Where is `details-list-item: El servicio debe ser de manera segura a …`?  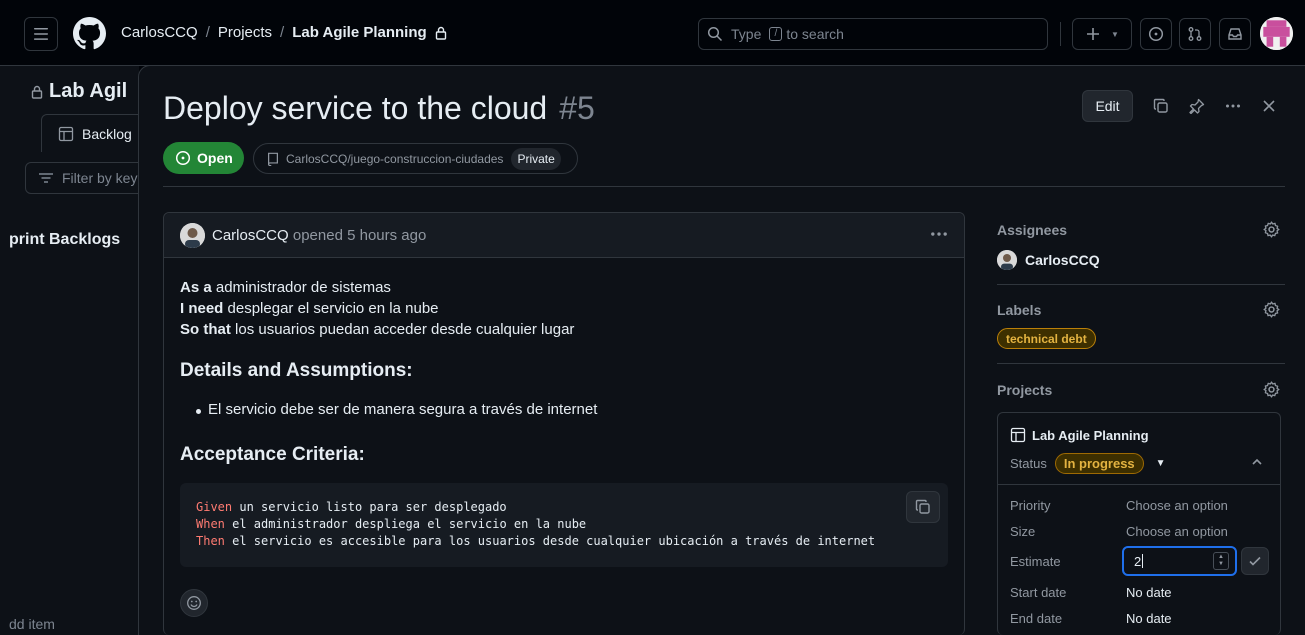
details-list-item: El servicio debe ser de manera segura a … is located at coordinates (396, 409).